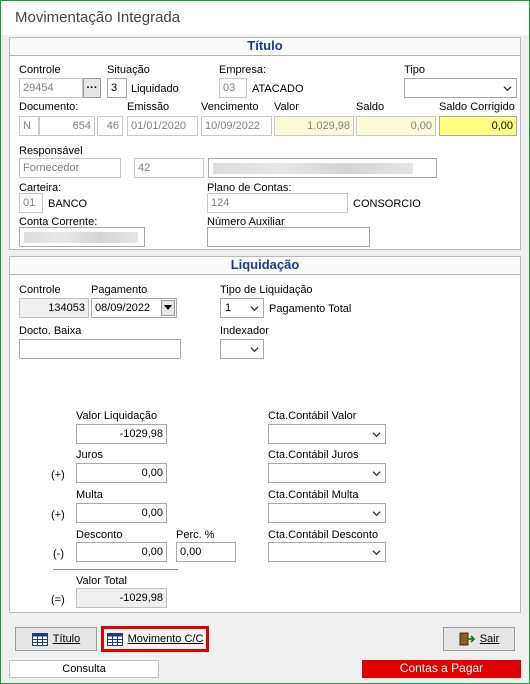 The height and width of the screenshot is (684, 530). What do you see at coordinates (99, 535) in the screenshot?
I see `desconto-label: Desconto` at bounding box center [99, 535].